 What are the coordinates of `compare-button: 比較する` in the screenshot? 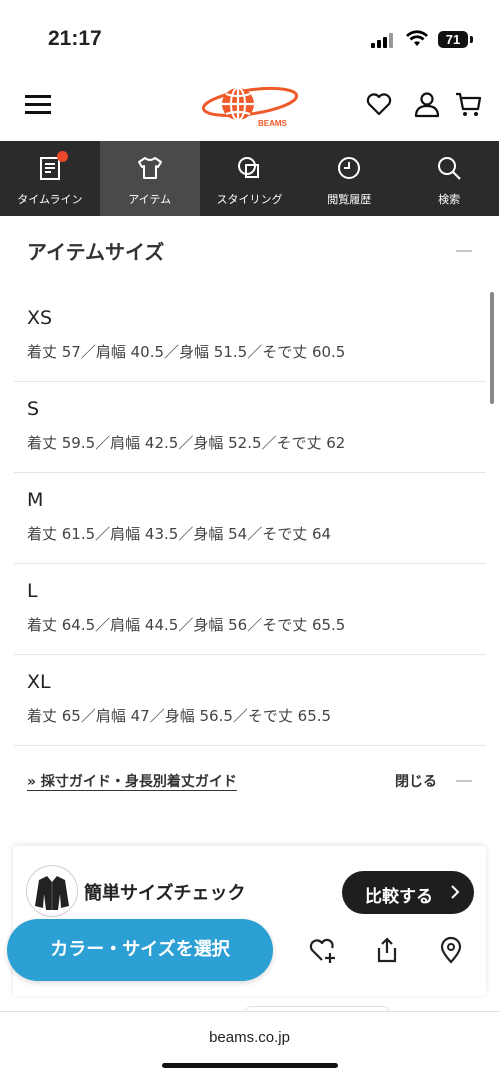 It's located at (408, 892).